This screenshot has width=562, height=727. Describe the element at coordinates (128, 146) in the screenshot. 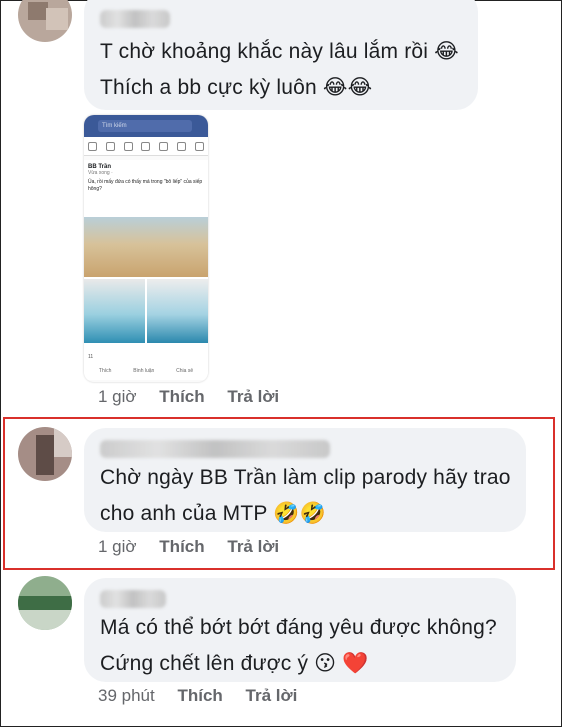

I see `messages-icon` at that location.